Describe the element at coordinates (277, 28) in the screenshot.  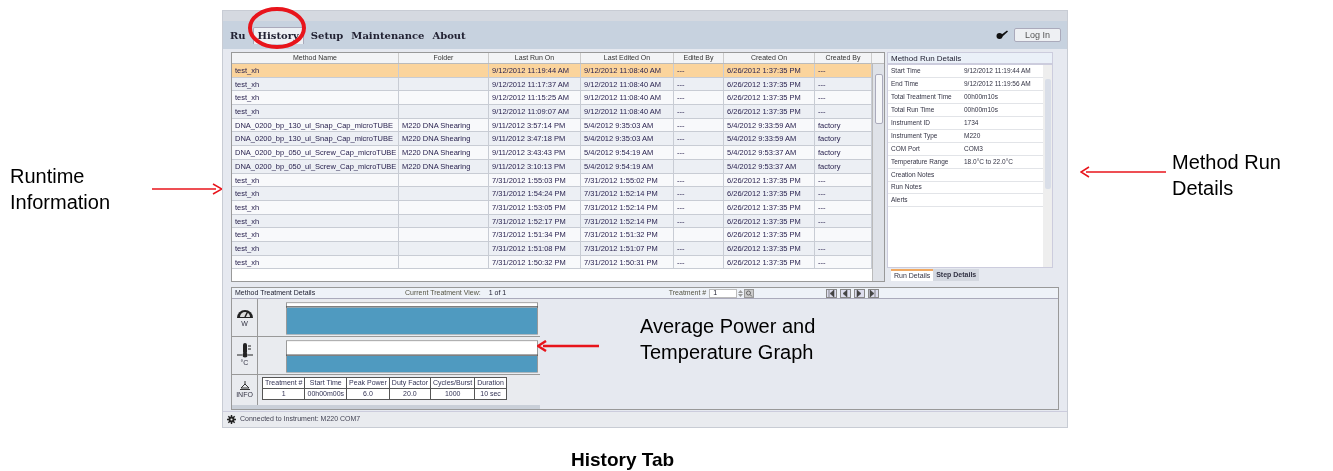
I see `highlight-circle` at that location.